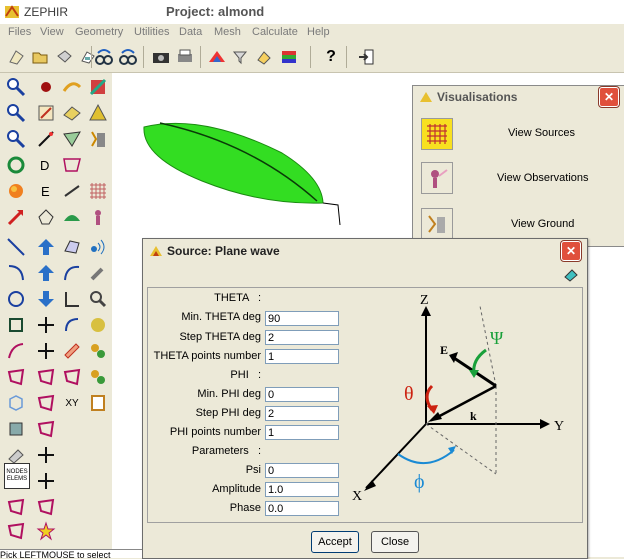 The image size is (624, 559). Describe the element at coordinates (571, 251) in the screenshot. I see `dialog-close-x-button: ✕` at that location.